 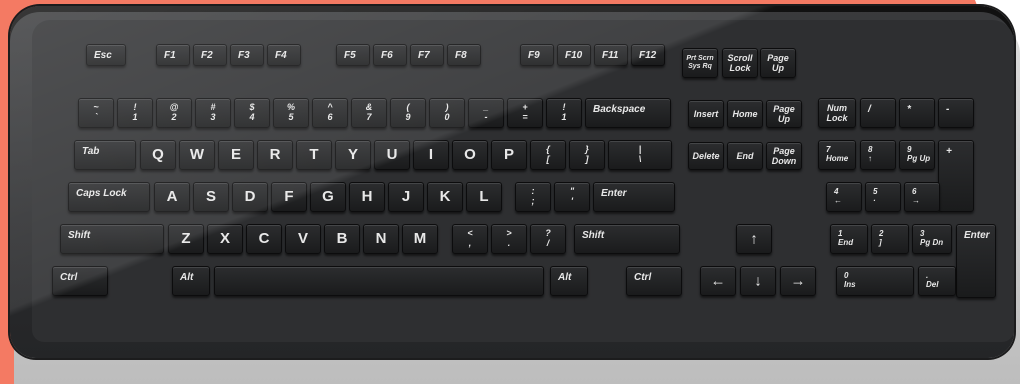 I want to click on key-np1: 1 End, so click(x=849, y=239).